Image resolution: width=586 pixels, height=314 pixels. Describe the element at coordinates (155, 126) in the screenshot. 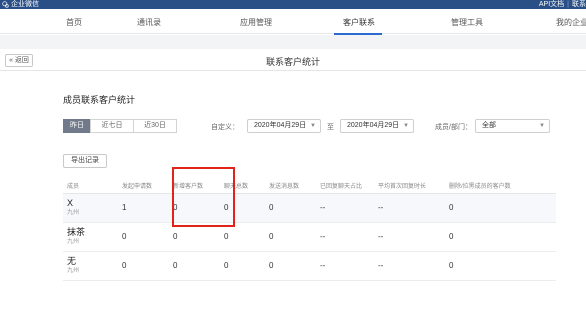

I see `tab-last-30-days: 近30日` at that location.